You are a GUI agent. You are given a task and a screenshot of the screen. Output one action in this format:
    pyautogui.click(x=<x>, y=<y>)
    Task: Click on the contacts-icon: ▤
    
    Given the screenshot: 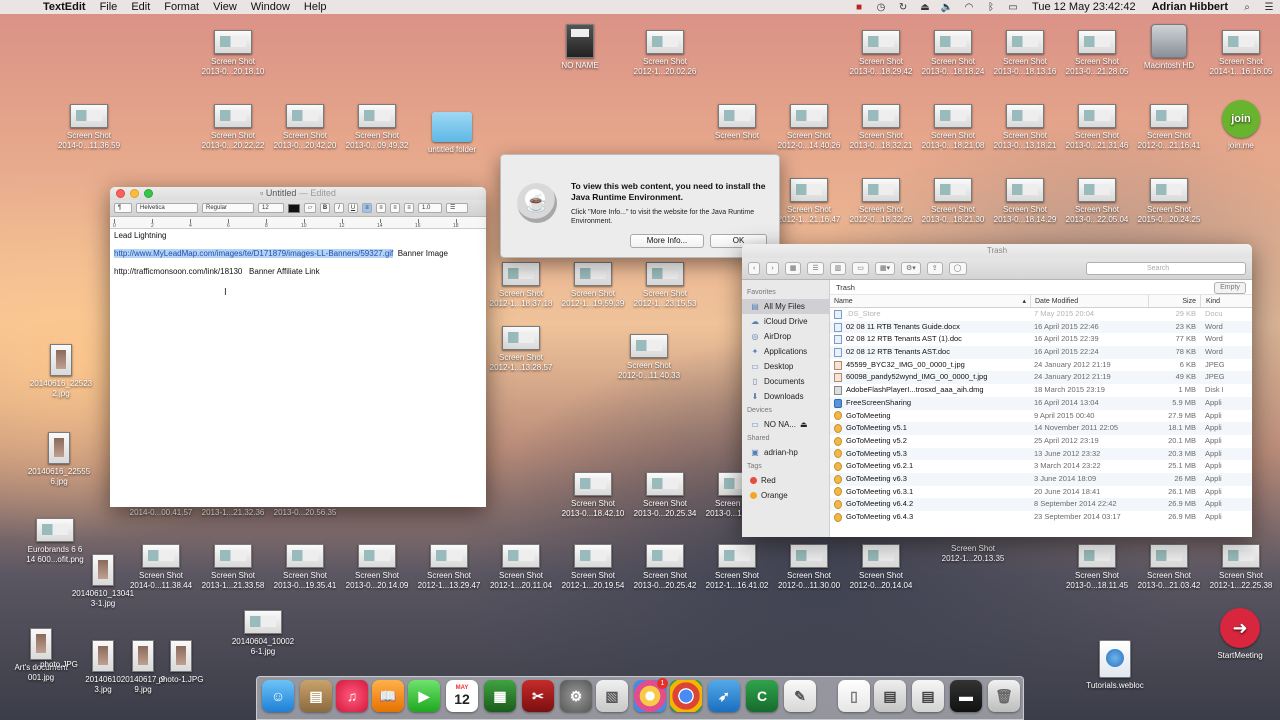 What is the action you would take?
    pyautogui.click(x=316, y=696)
    